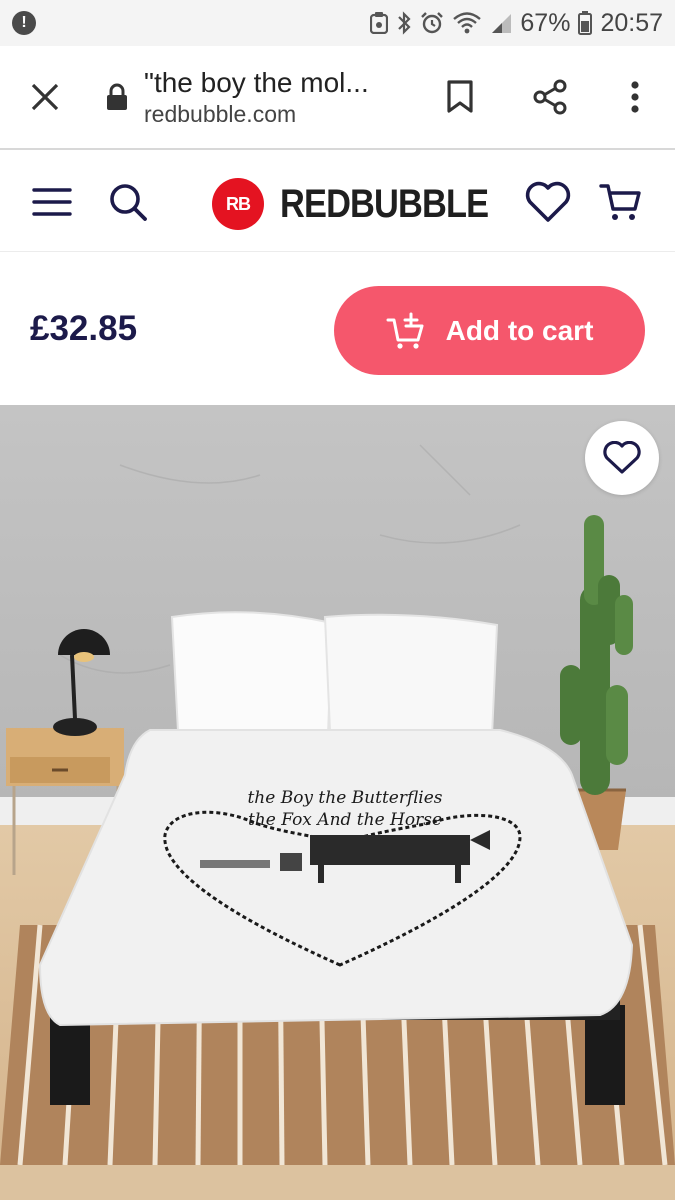 This screenshot has height=1200, width=675. I want to click on close-icon, so click(45, 97).